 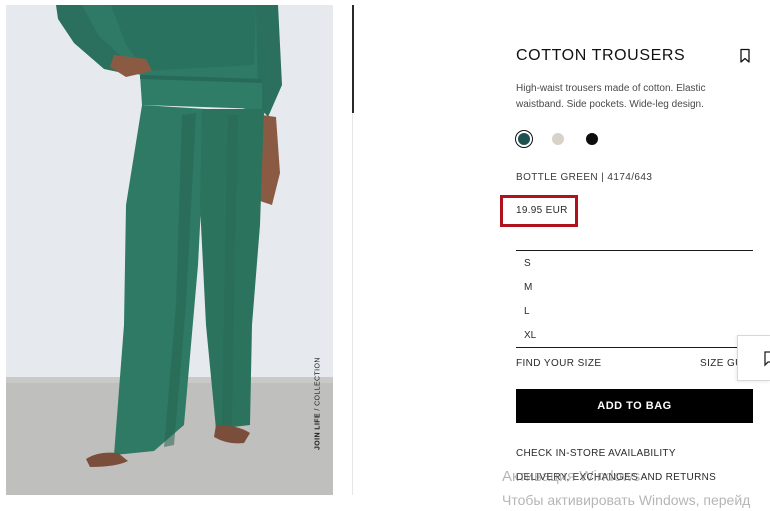 What do you see at coordinates (318, 431) in the screenshot?
I see `caption-brand: JOIN LIFE` at bounding box center [318, 431].